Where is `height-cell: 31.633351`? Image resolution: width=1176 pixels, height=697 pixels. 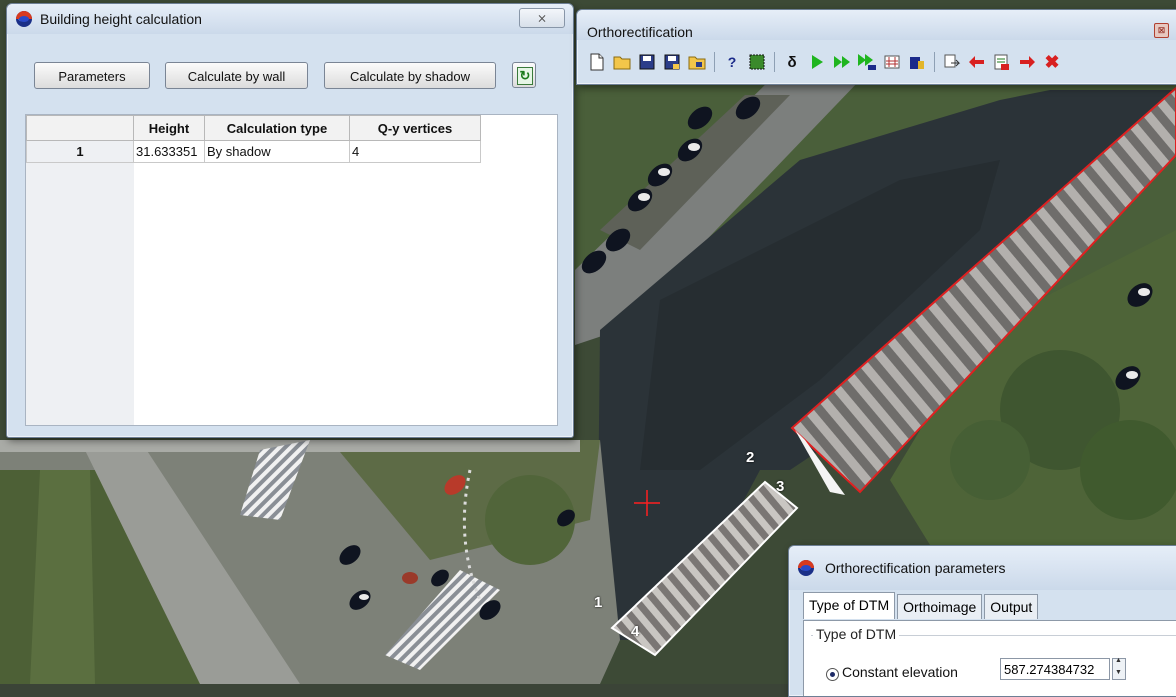 height-cell: 31.633351 is located at coordinates (169, 151).